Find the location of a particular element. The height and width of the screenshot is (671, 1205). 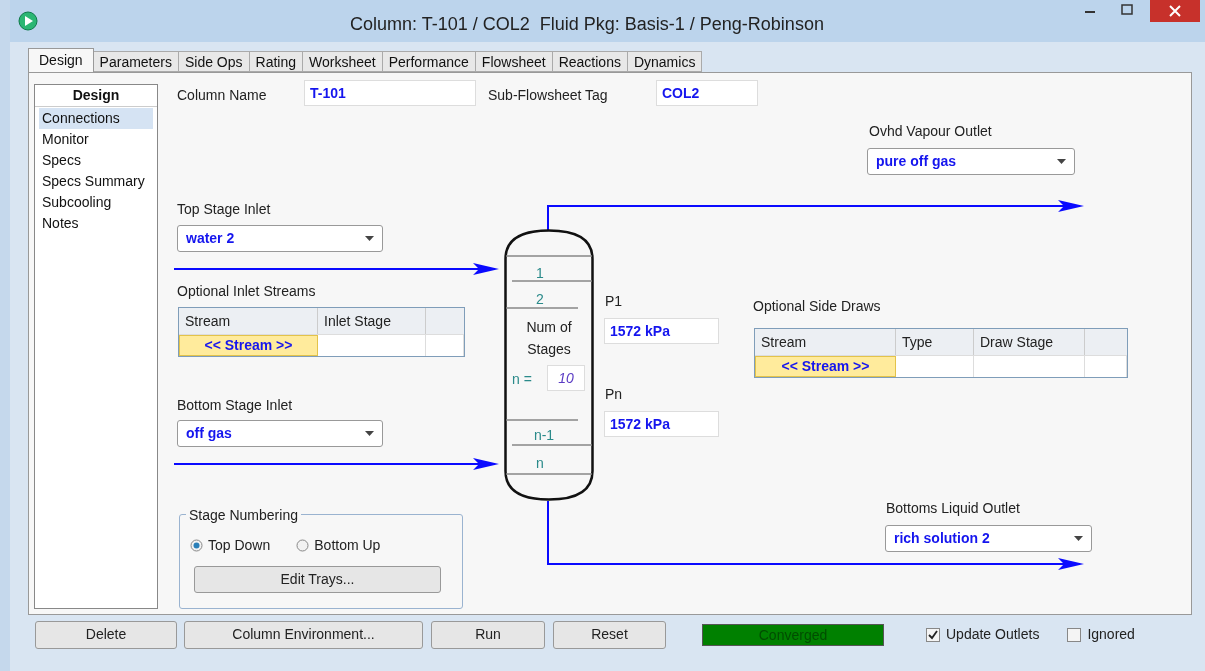

field-label: Bottoms Liquid Outlet is located at coordinates (953, 508).